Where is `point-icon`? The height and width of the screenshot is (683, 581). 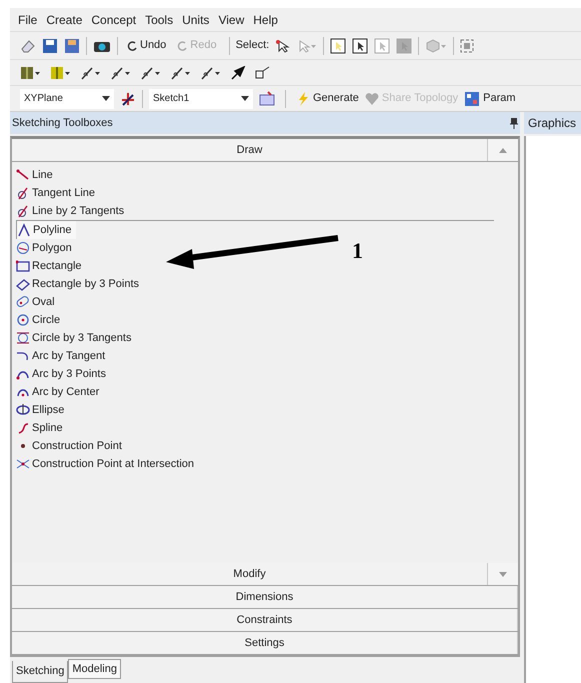 point-icon is located at coordinates (262, 73).